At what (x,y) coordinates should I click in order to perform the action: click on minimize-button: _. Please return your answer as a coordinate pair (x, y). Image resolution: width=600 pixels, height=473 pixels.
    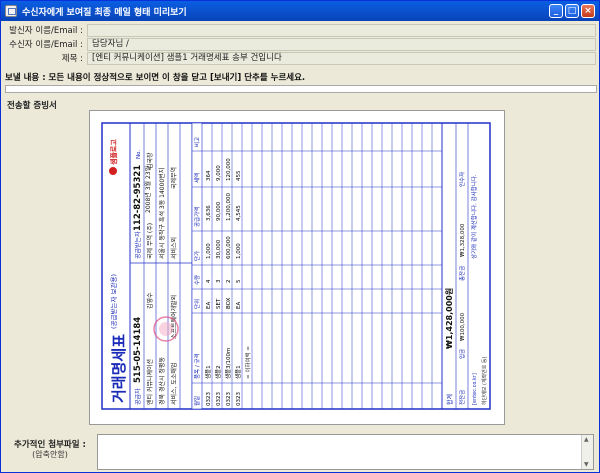
    Looking at the image, I should click on (556, 11).